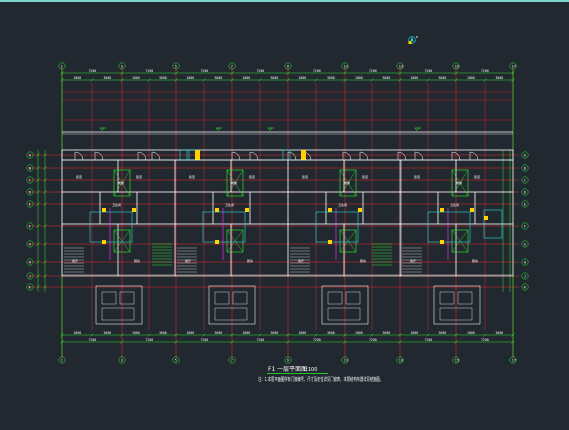 The image size is (569, 430). What do you see at coordinates (417, 37) in the screenshot?
I see `north-arrow-label: N` at bounding box center [417, 37].